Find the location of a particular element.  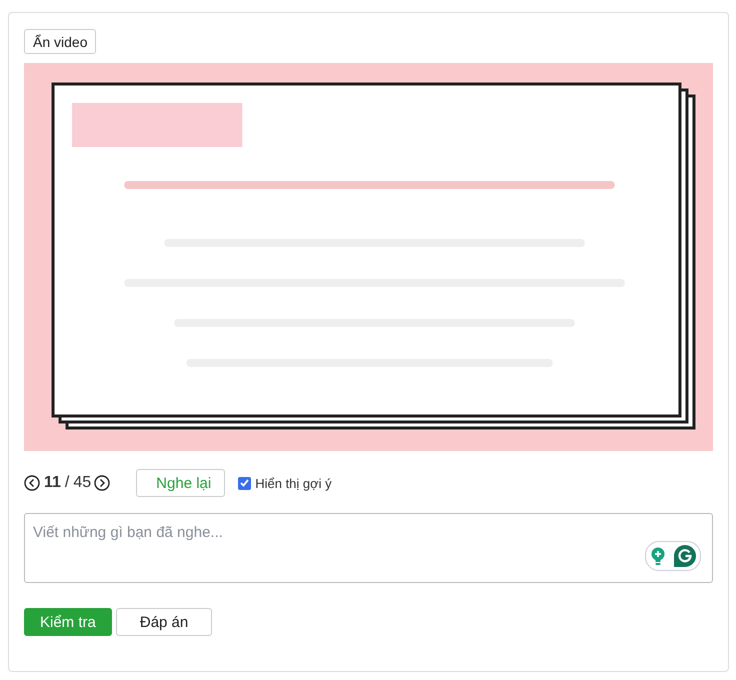

writing-assistant-widget is located at coordinates (673, 556).